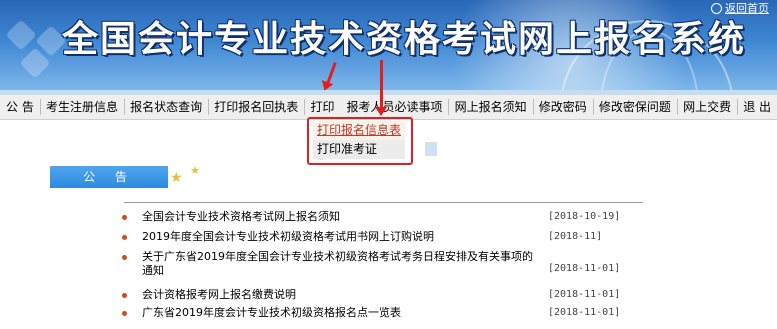 The width and height of the screenshot is (777, 329). Describe the element at coordinates (339, 295) in the screenshot. I see `announcement-link: 会计资格报考网上报名缴费说明` at that location.